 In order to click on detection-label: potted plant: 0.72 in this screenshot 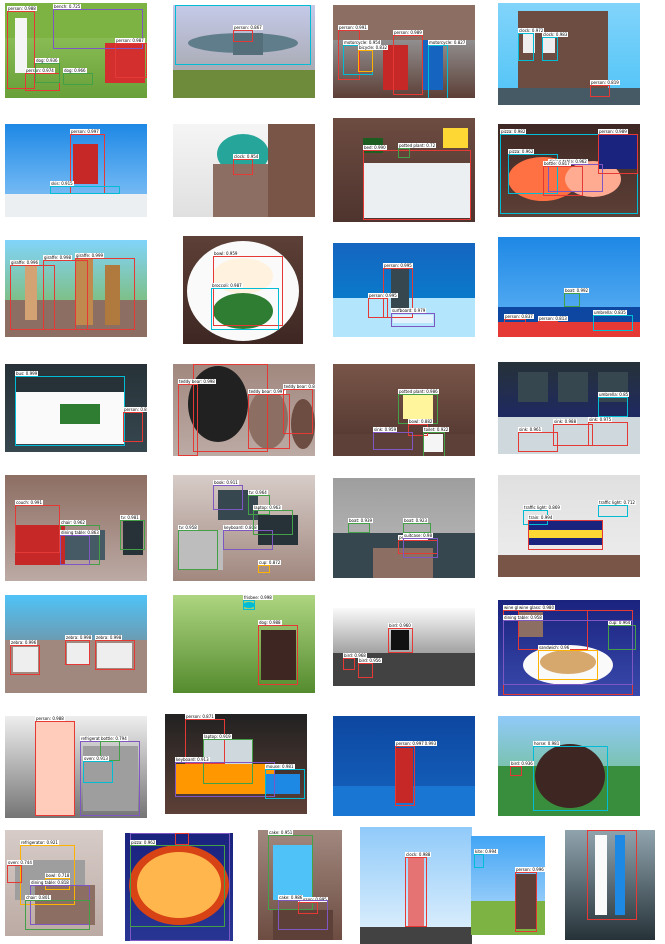, I will do `click(417, 145)`.